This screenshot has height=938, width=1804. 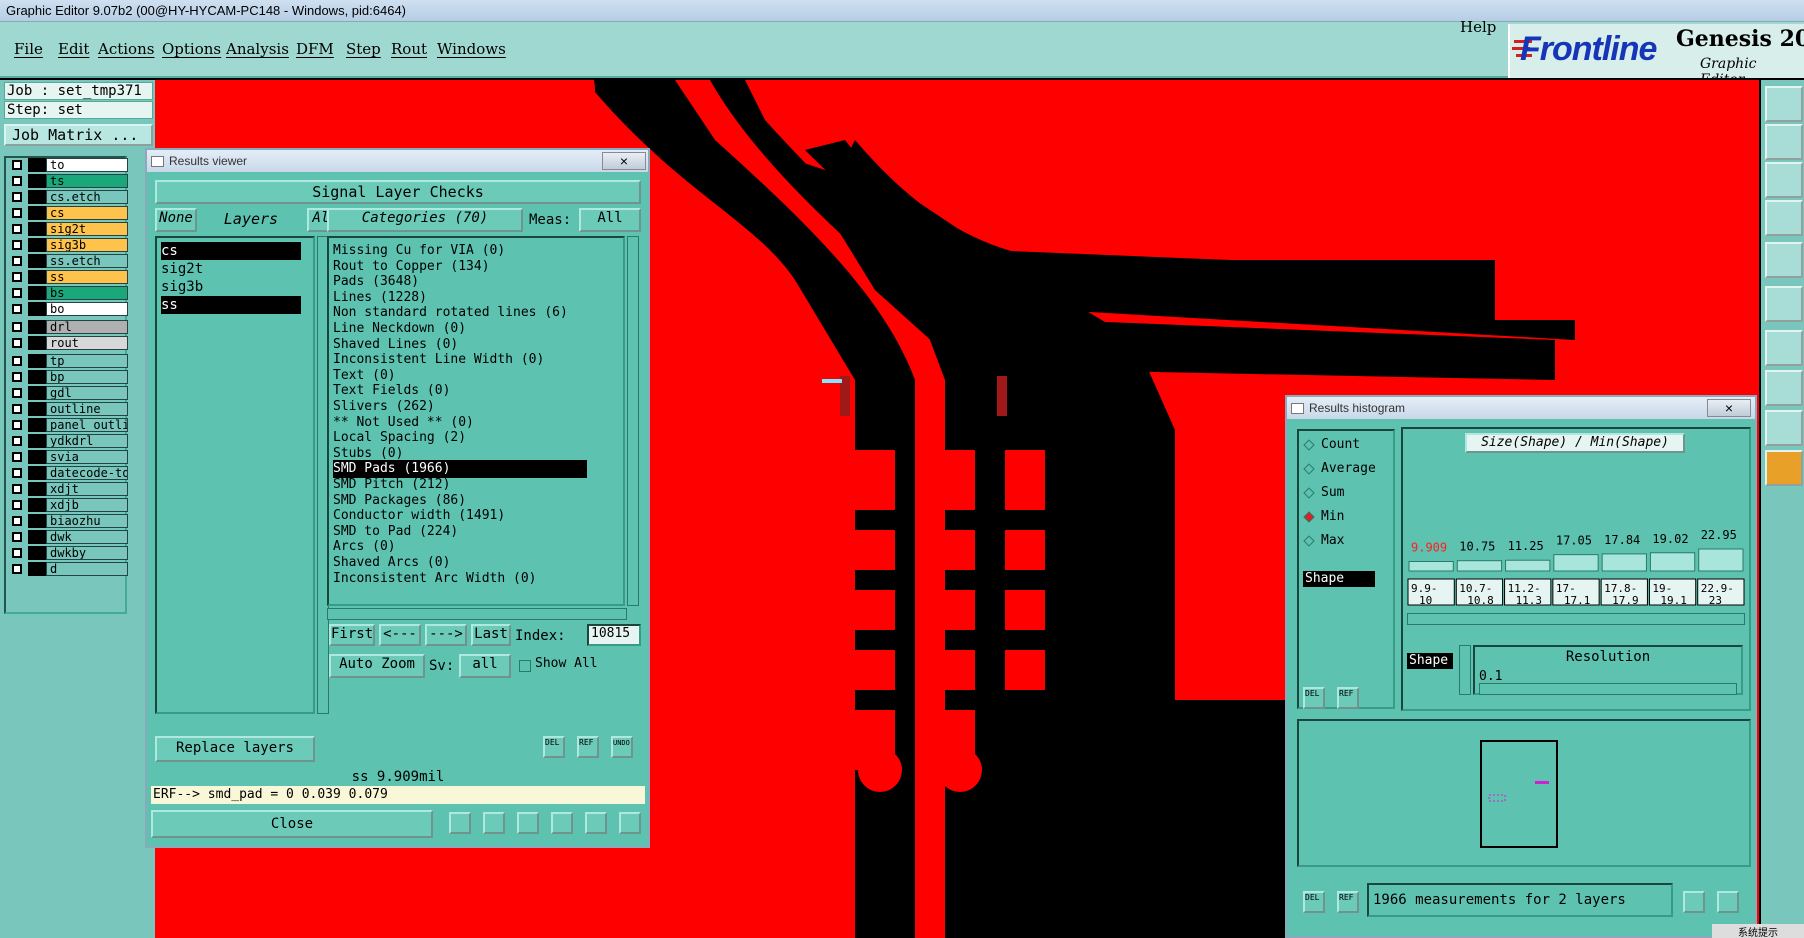 I want to click on layer-row: biaozhu, so click(x=68, y=521).